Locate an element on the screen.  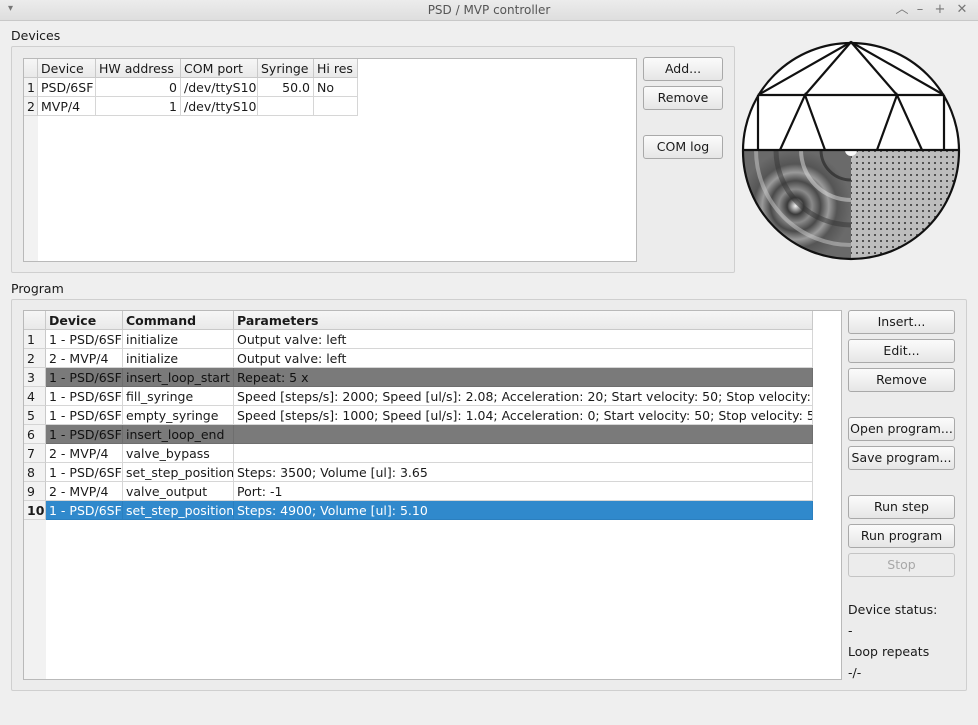
program-group-label: Program is located at coordinates (37, 288).